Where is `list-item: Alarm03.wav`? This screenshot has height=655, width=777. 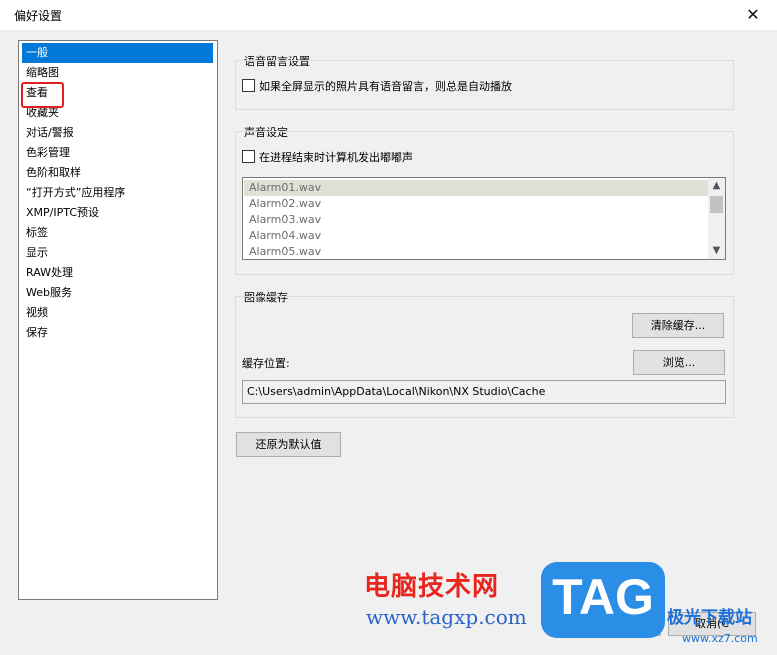
list-item: Alarm03.wav is located at coordinates (476, 220).